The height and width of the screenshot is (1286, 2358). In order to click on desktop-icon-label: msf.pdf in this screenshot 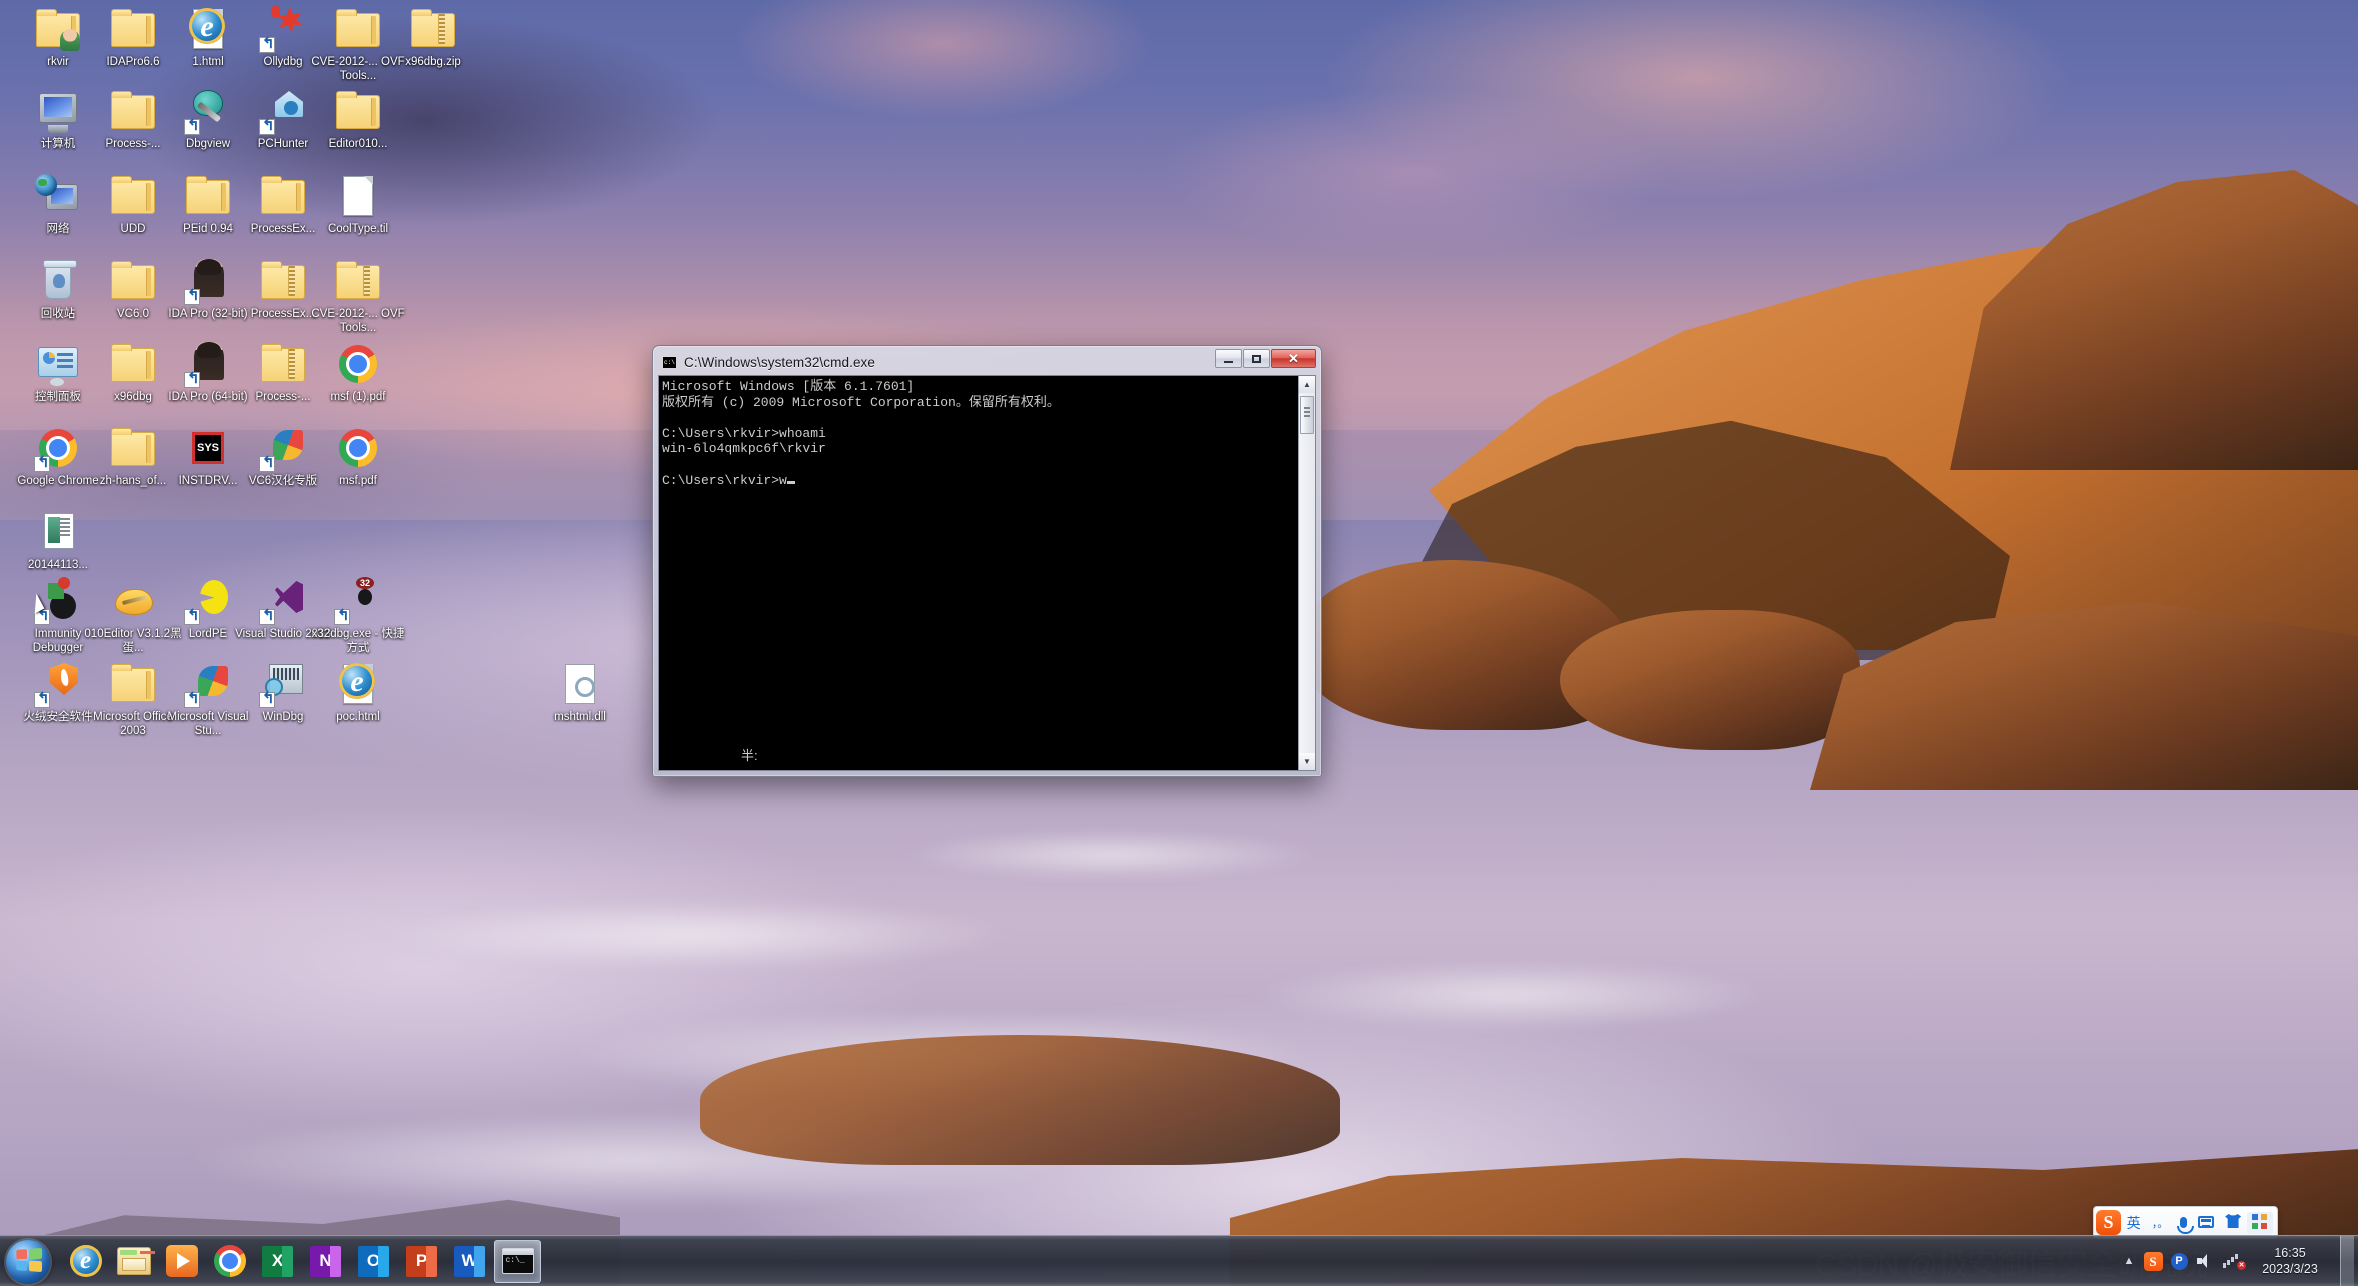, I will do `click(358, 481)`.